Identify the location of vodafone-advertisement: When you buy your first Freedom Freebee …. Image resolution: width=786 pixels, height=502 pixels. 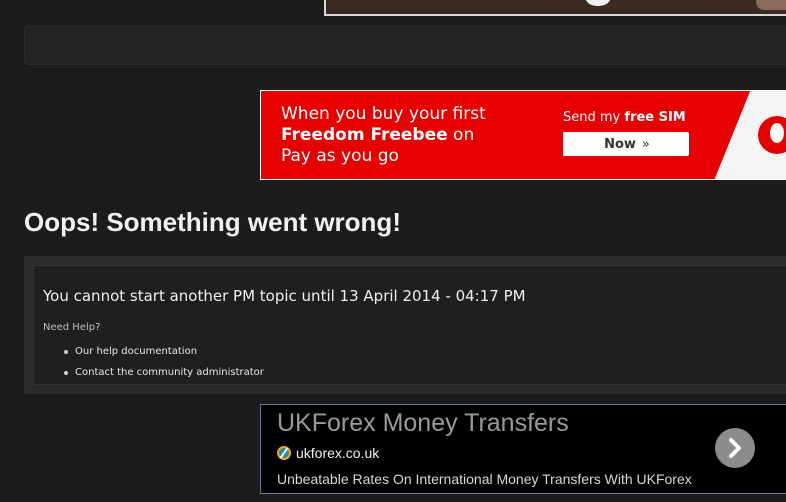
(523, 135).